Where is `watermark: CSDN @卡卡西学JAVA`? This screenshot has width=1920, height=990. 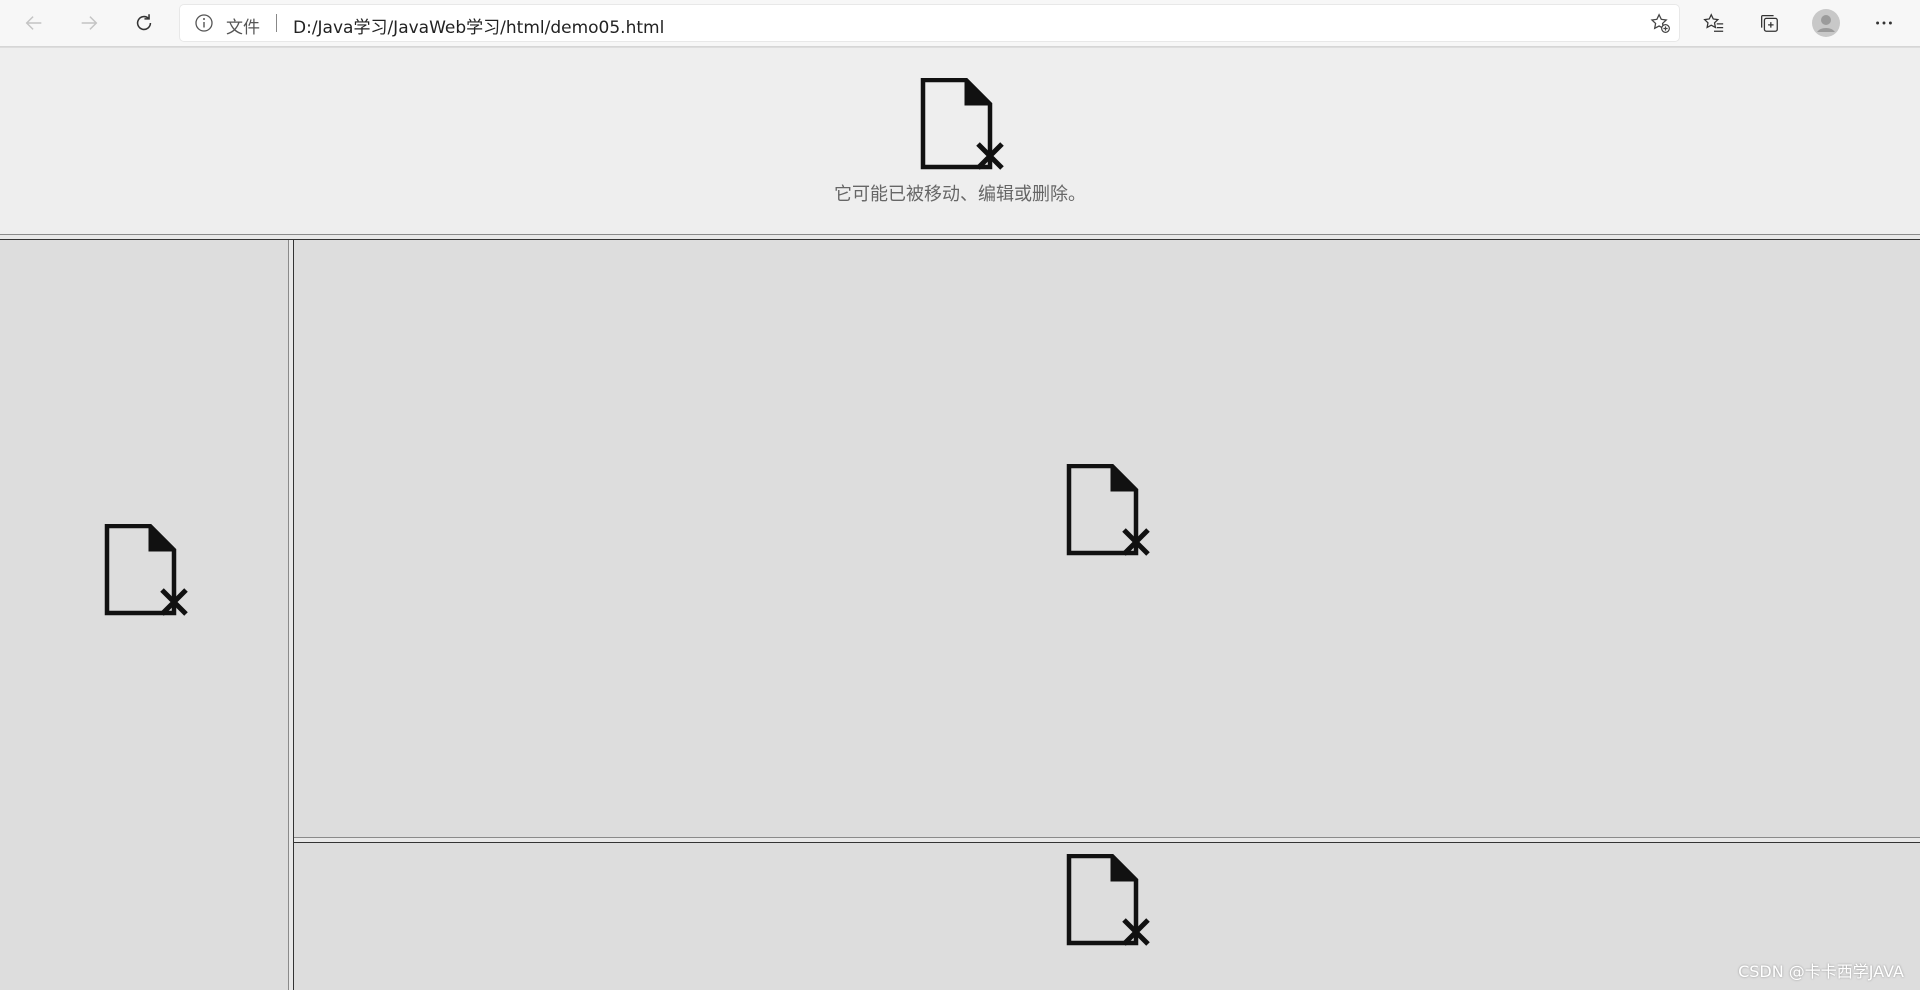
watermark: CSDN @卡卡西学JAVA is located at coordinates (1821, 971).